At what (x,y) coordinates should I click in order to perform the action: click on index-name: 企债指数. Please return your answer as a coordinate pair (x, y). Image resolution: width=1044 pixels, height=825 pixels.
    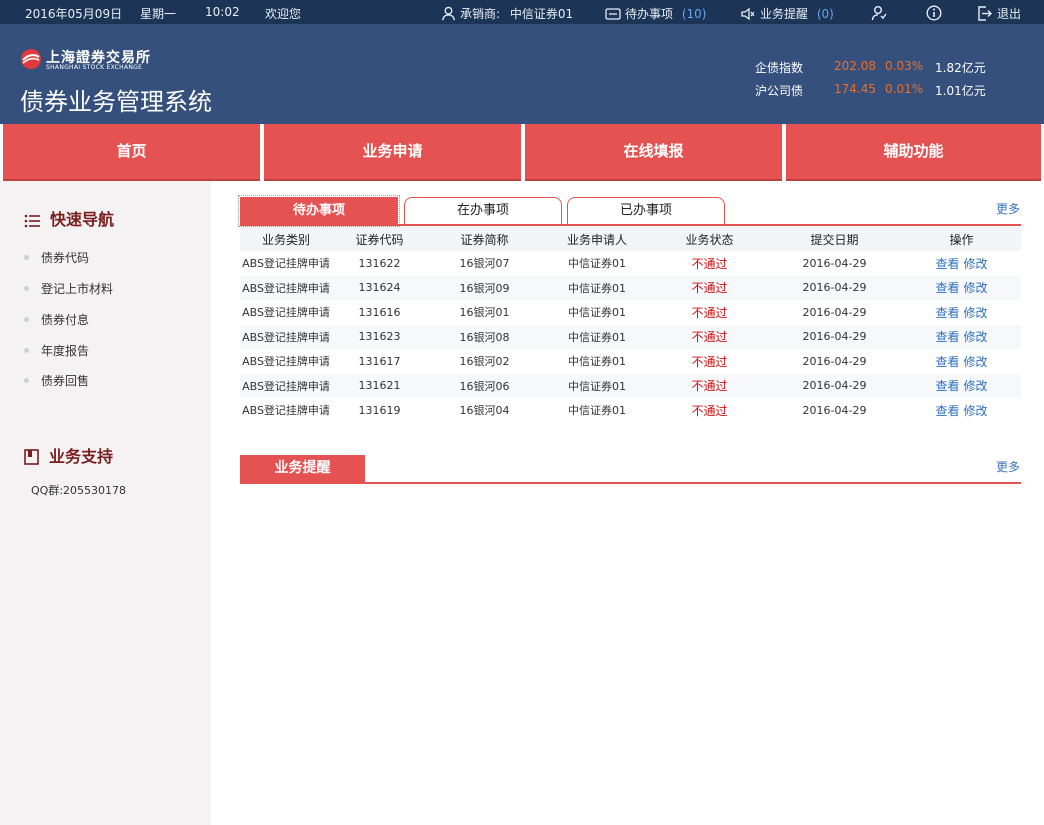
    Looking at the image, I should click on (779, 68).